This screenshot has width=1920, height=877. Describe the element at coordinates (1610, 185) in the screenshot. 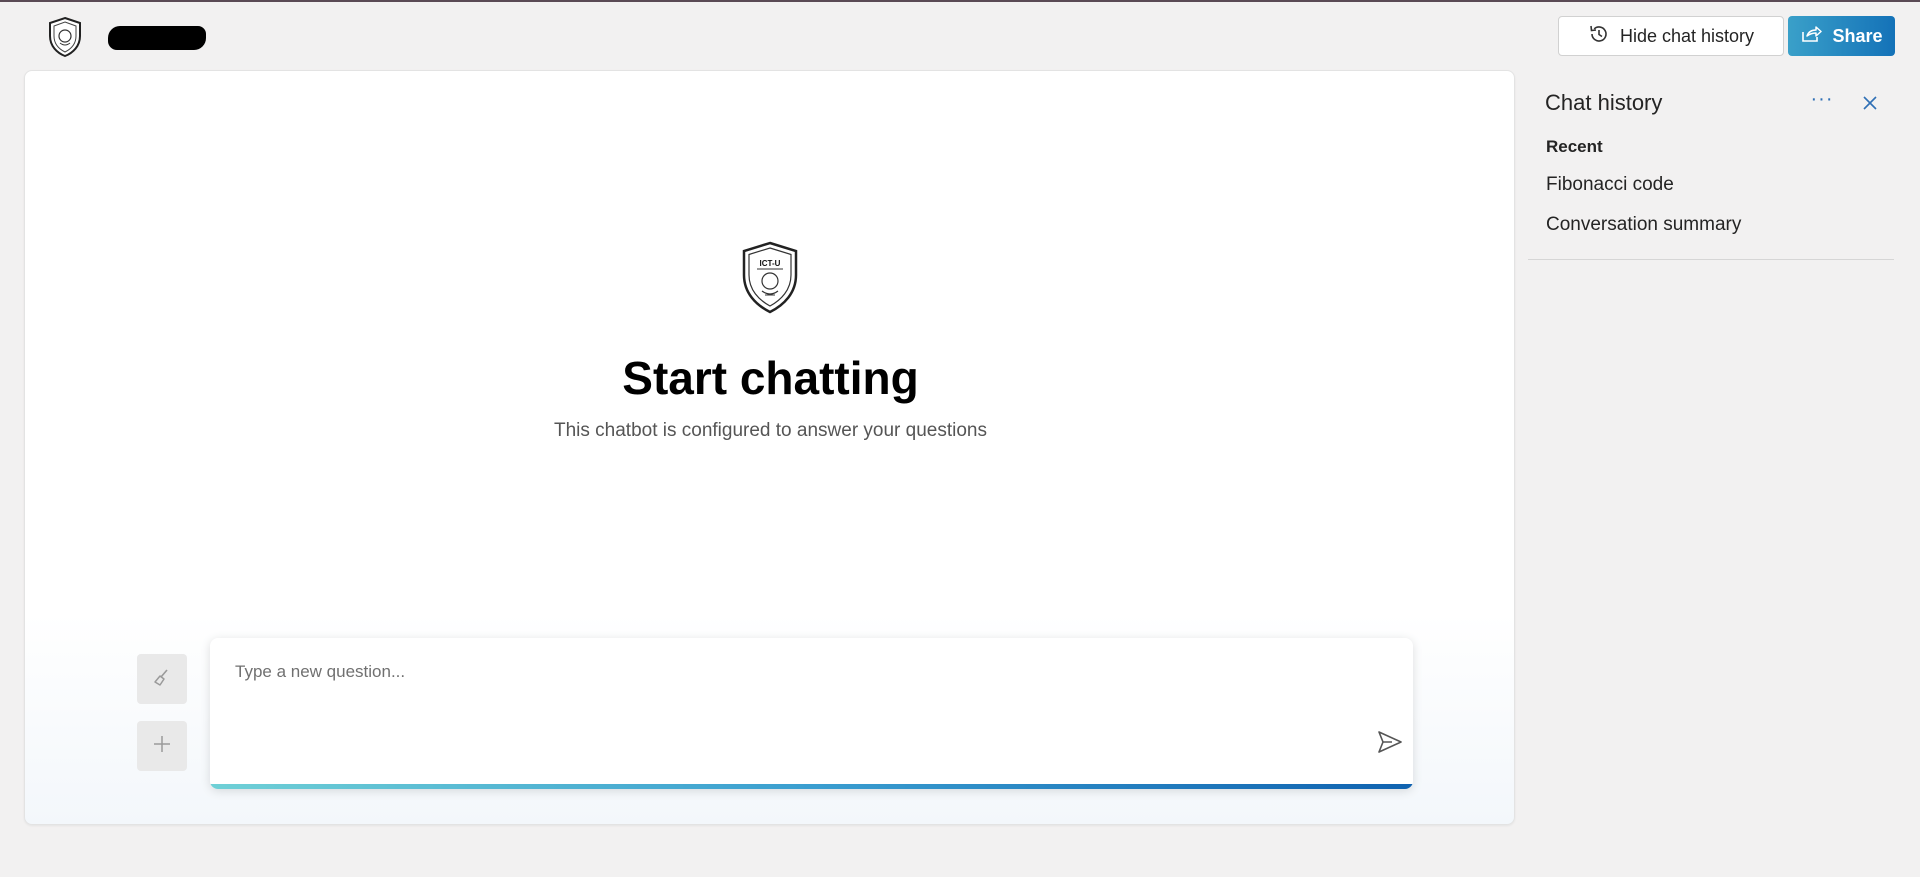

I see `history-item-fibonacci-code: Fibonacci code` at that location.